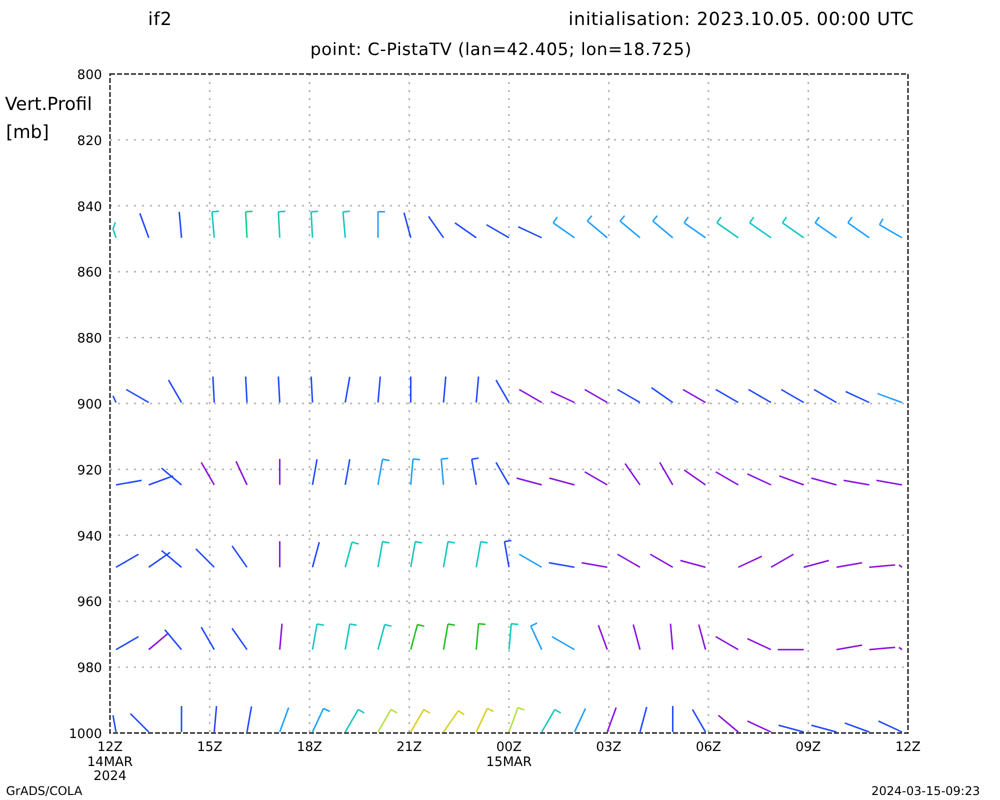 The image size is (1000, 800). Describe the element at coordinates (926, 791) in the screenshot. I see `timestamp: 2024-03-15-09:23` at that location.